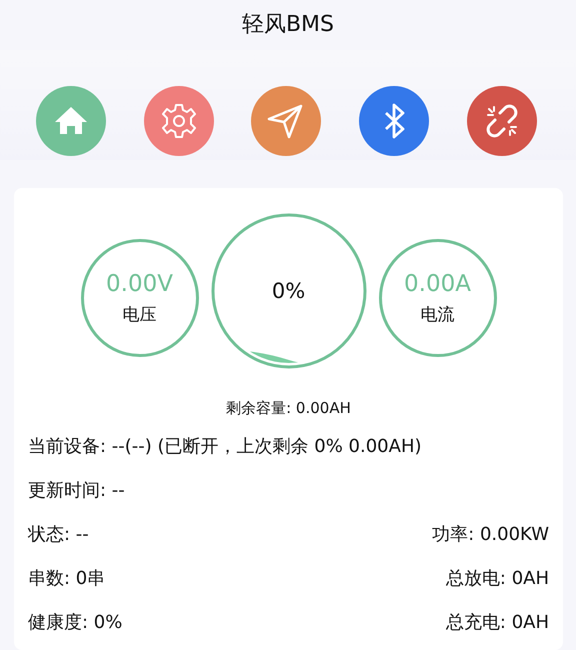 The height and width of the screenshot is (650, 576). I want to click on app-title: 轻风BMS, so click(288, 25).